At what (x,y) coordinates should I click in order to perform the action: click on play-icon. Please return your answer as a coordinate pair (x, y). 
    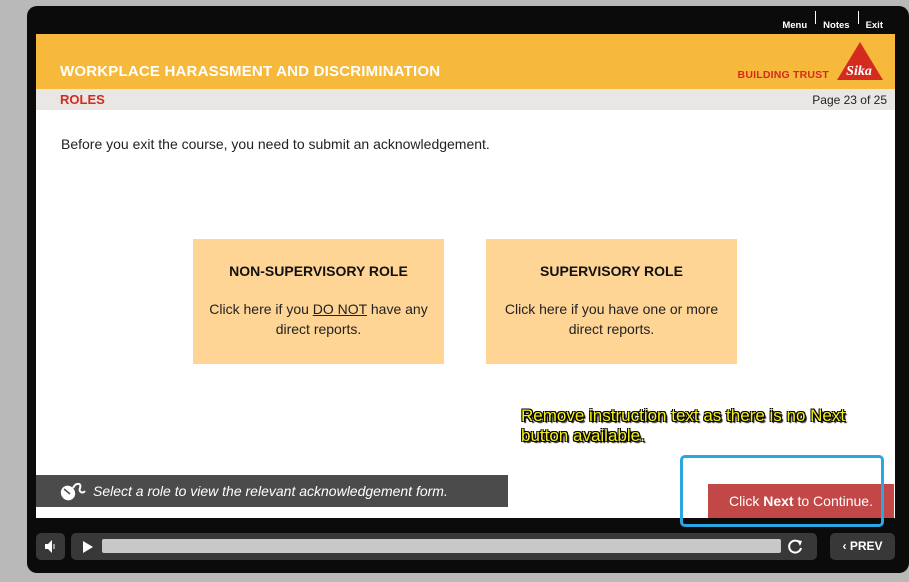
    Looking at the image, I should click on (88, 547).